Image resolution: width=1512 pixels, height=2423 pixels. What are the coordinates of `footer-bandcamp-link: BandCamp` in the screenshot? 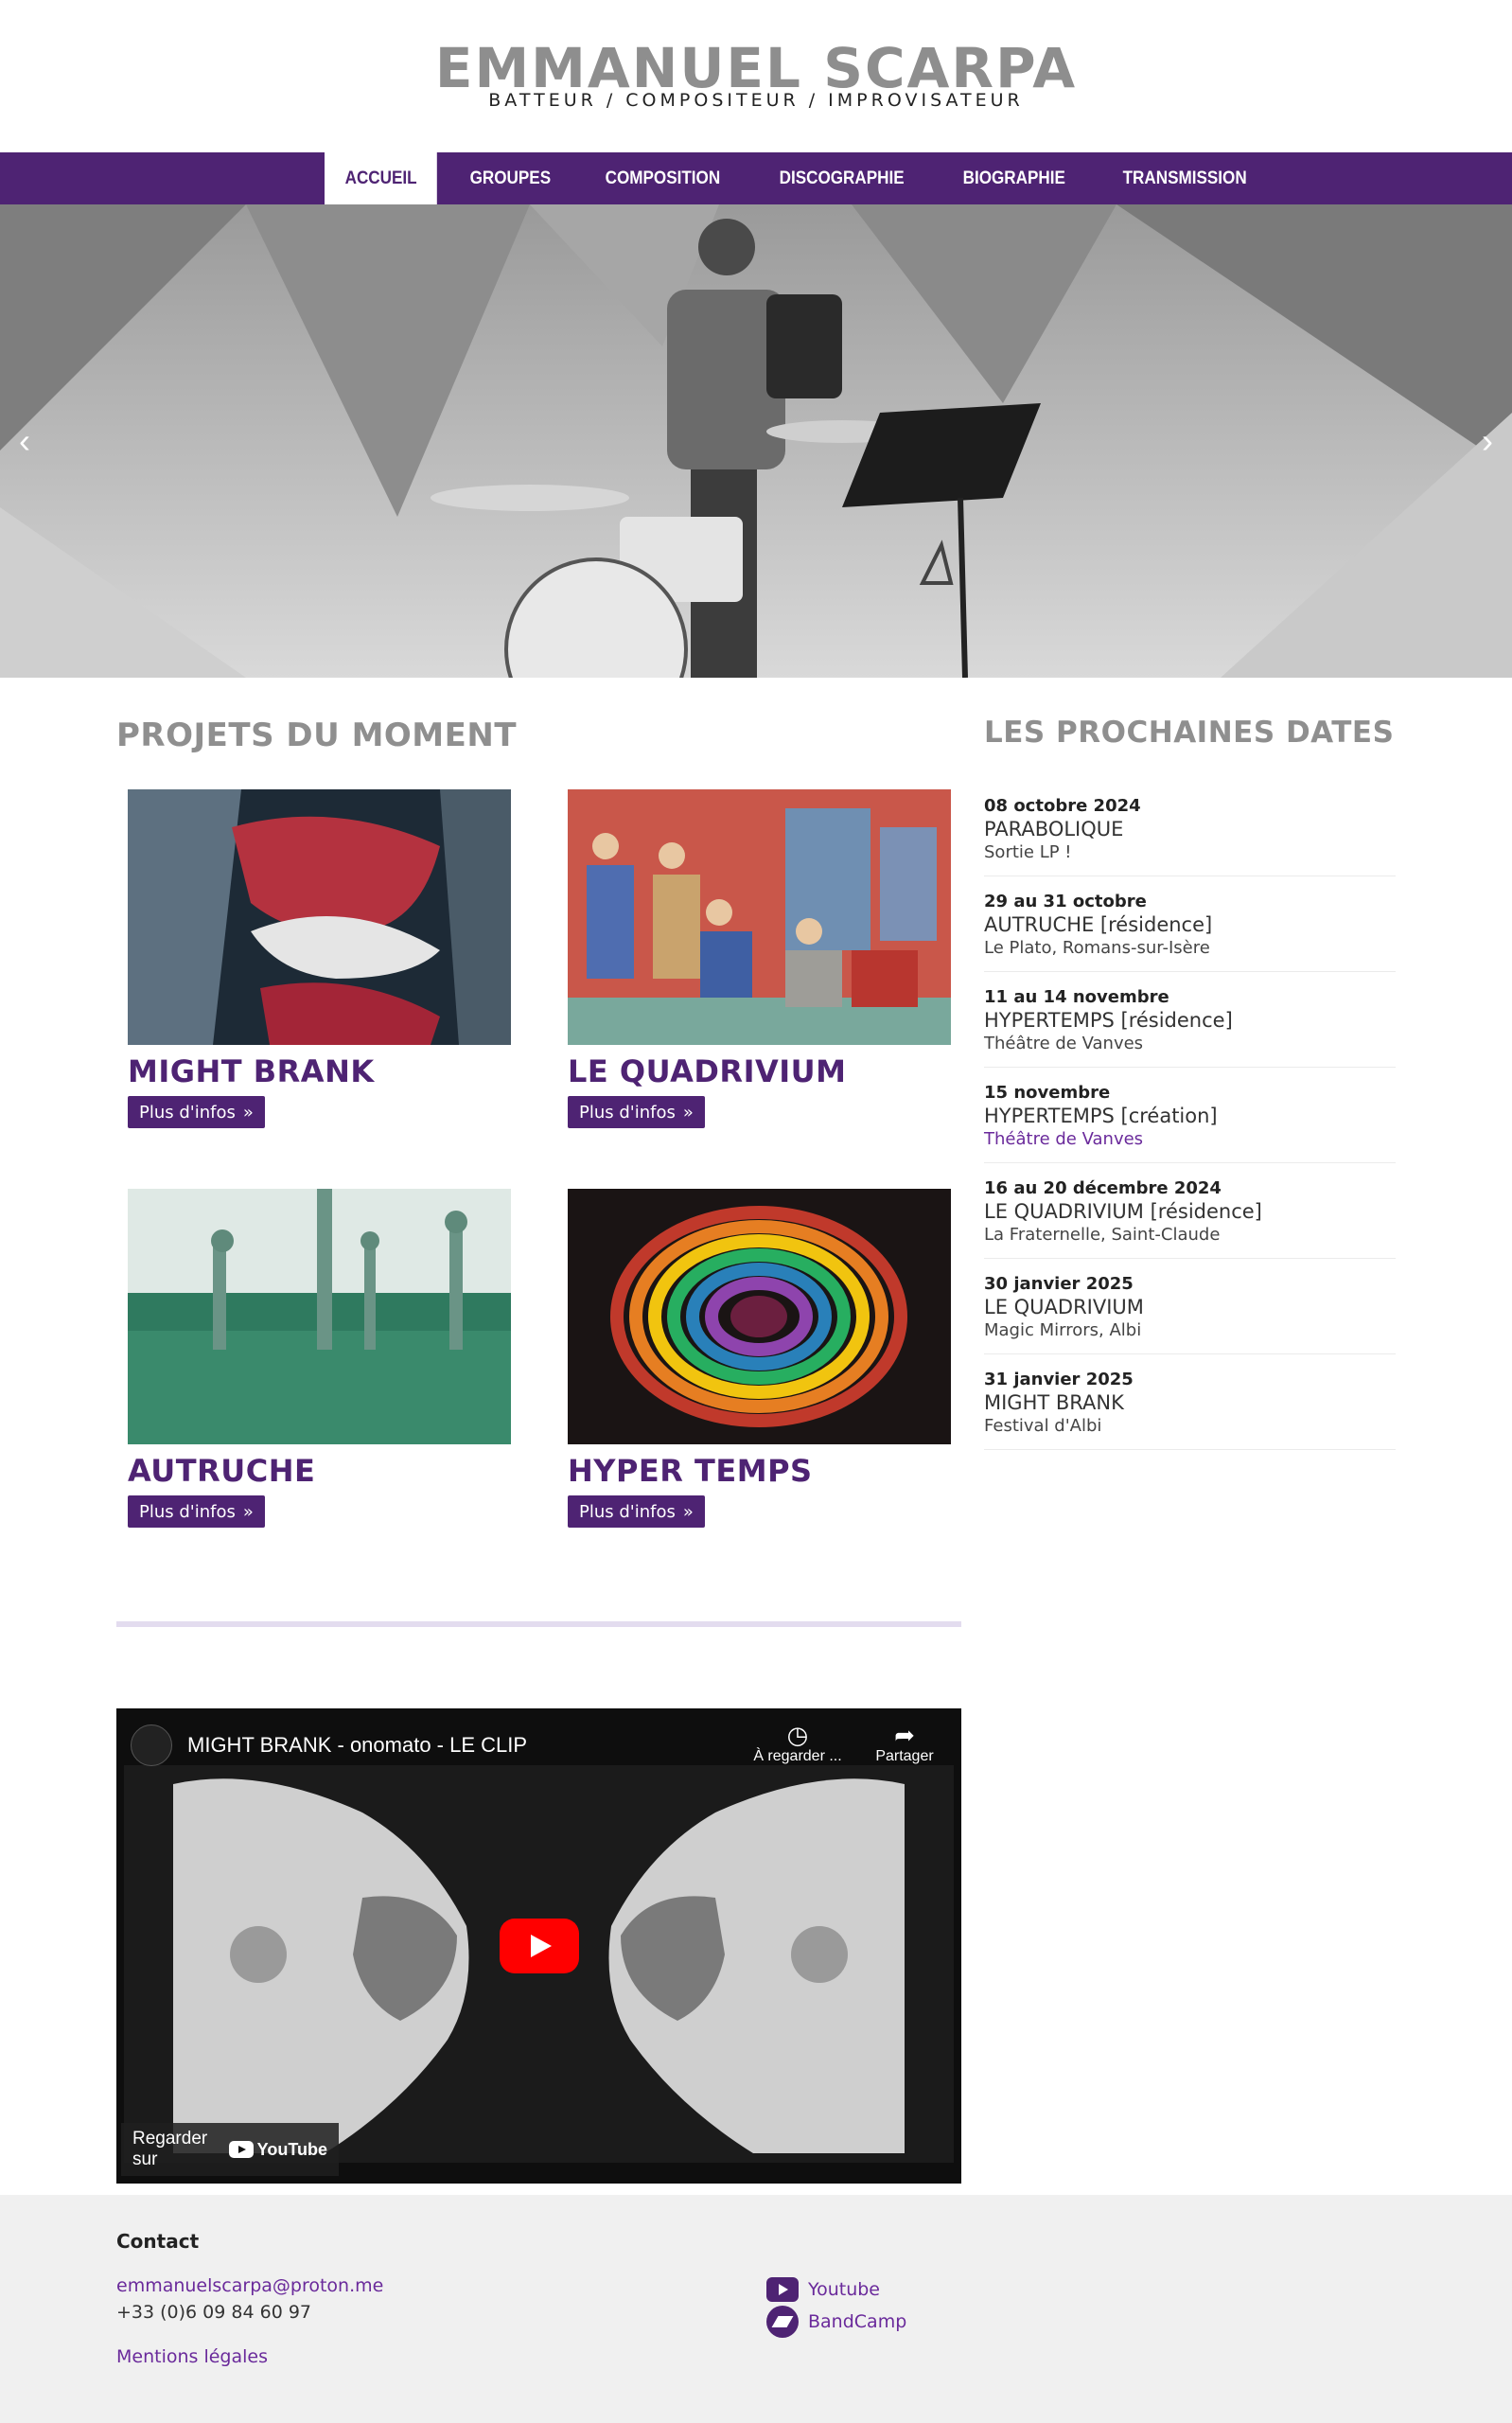 It's located at (836, 2322).